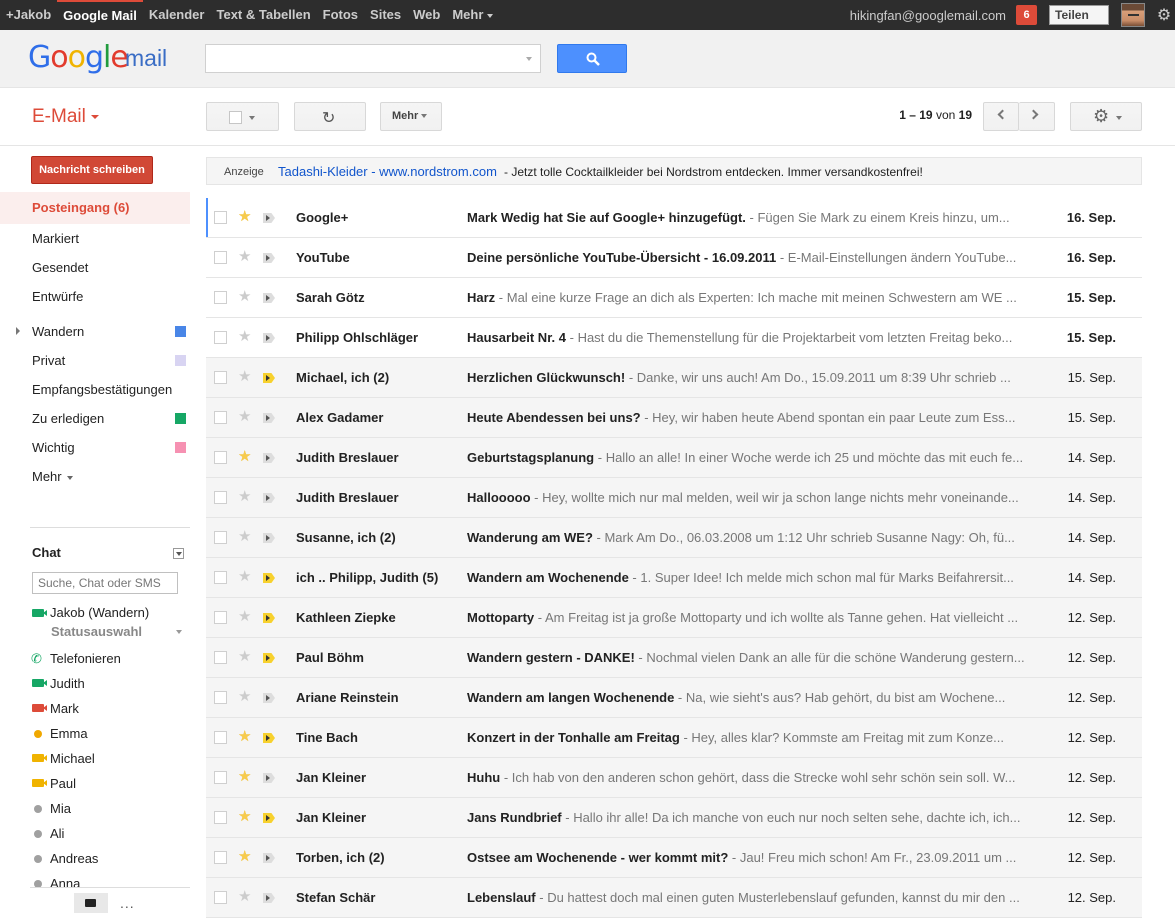 Image resolution: width=1175 pixels, height=918 pixels. What do you see at coordinates (111, 808) in the screenshot?
I see `chat-contact: Mia` at bounding box center [111, 808].